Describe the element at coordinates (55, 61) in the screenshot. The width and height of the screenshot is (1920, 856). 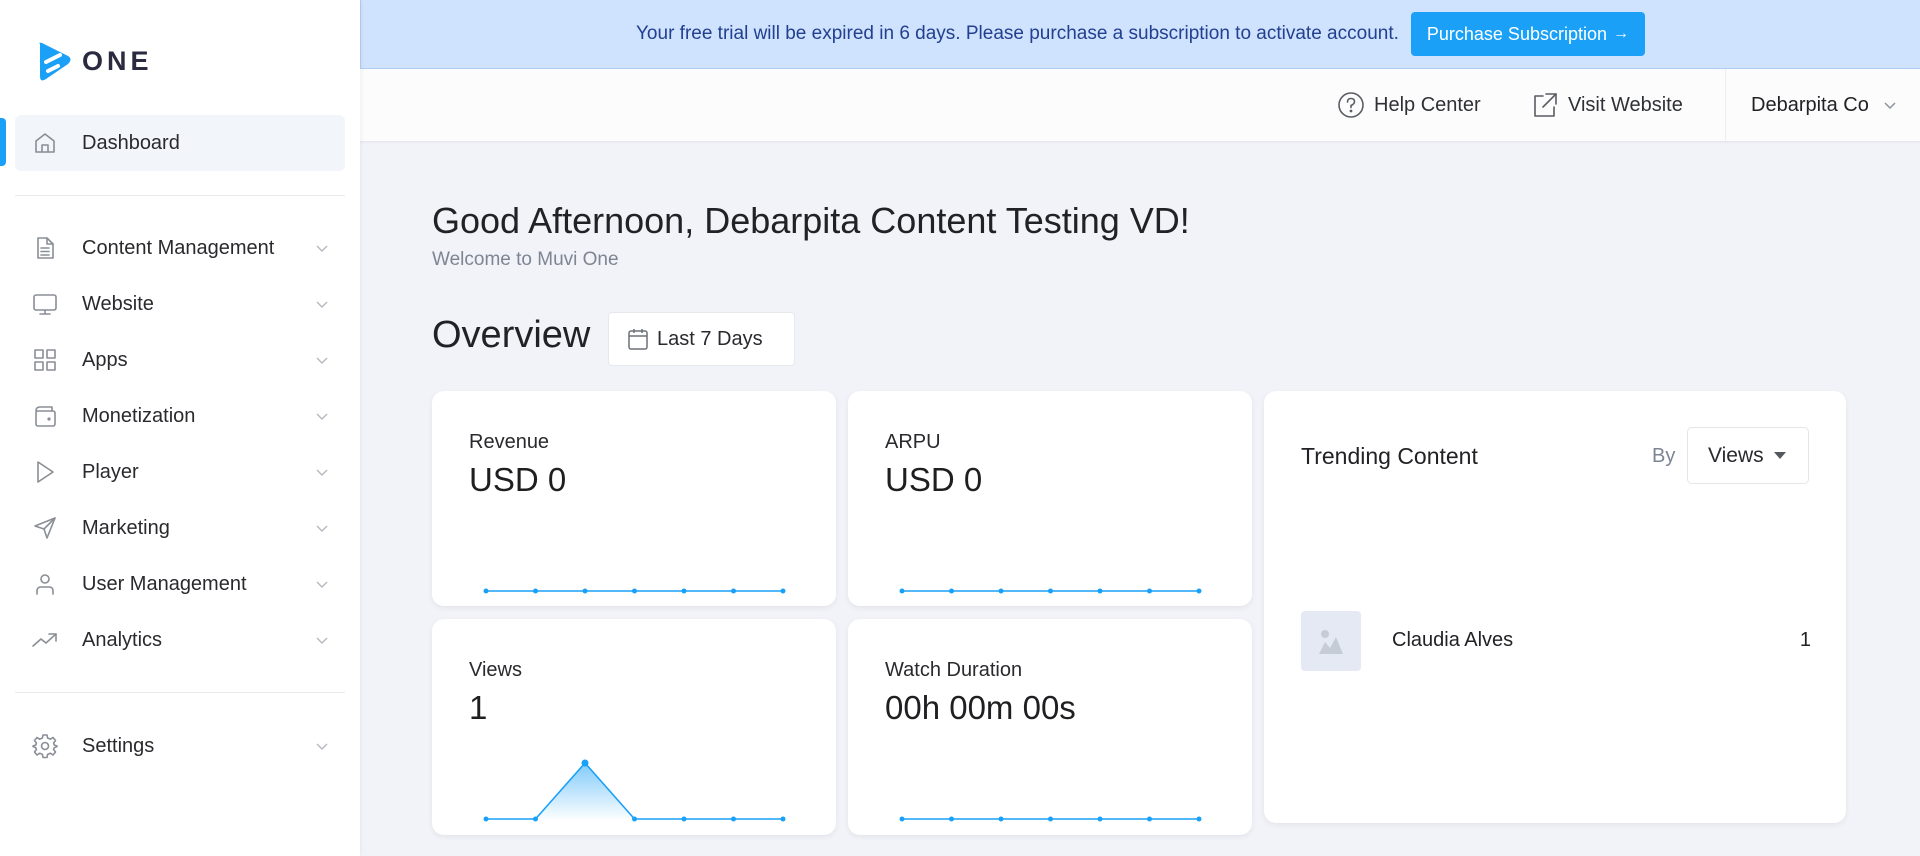
I see `logo-mark-icon` at that location.